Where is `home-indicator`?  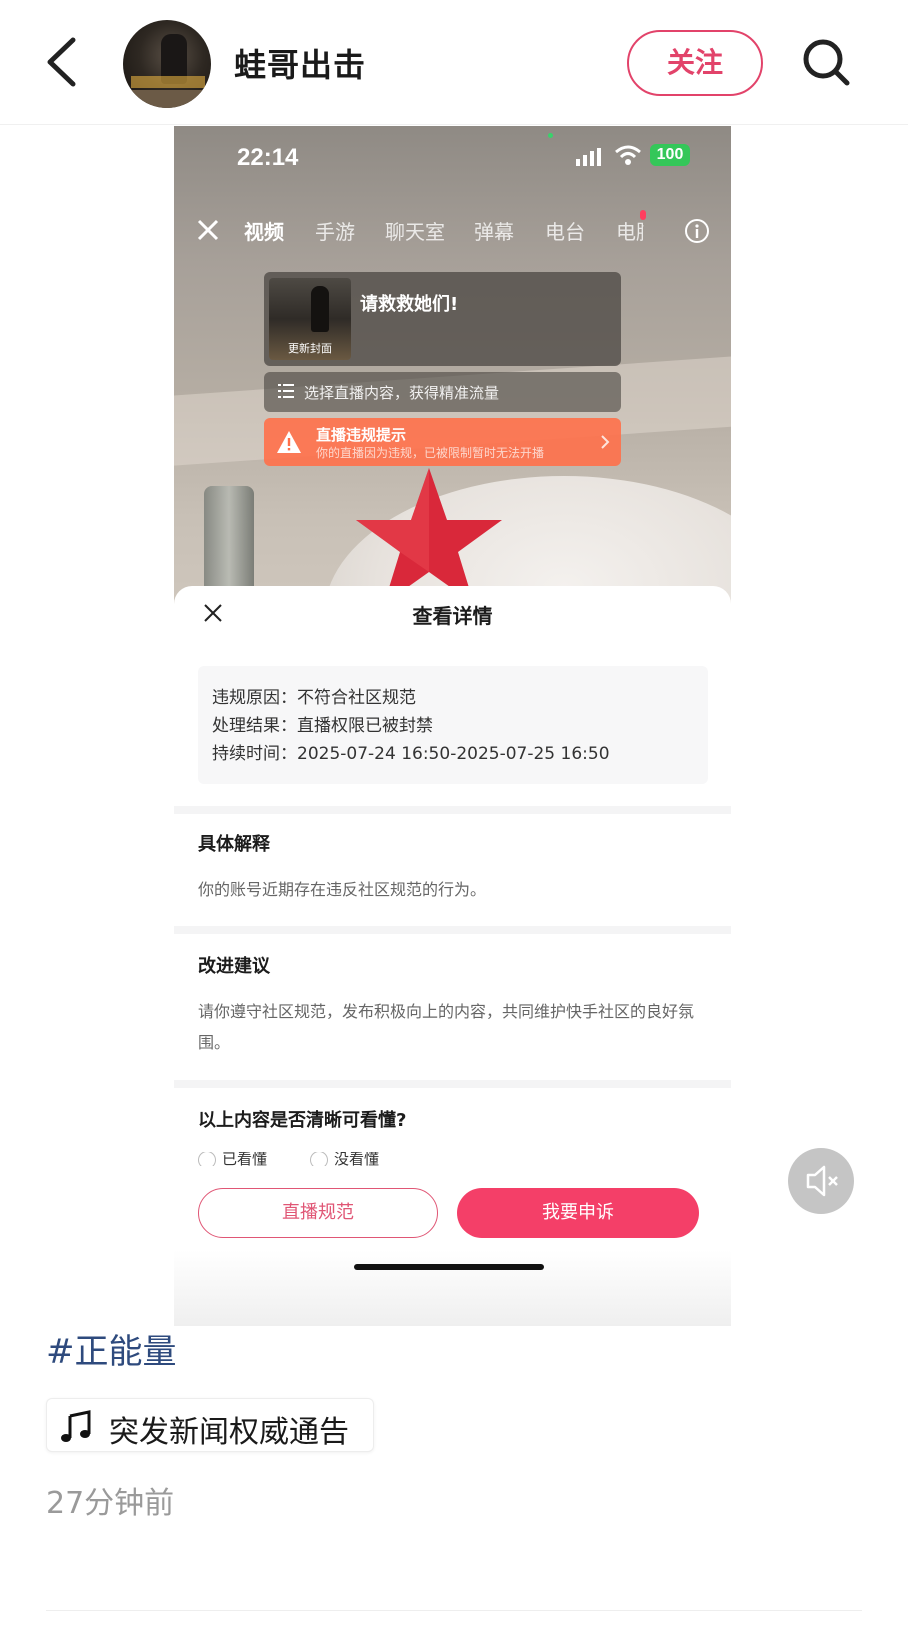
home-indicator is located at coordinates (449, 1267).